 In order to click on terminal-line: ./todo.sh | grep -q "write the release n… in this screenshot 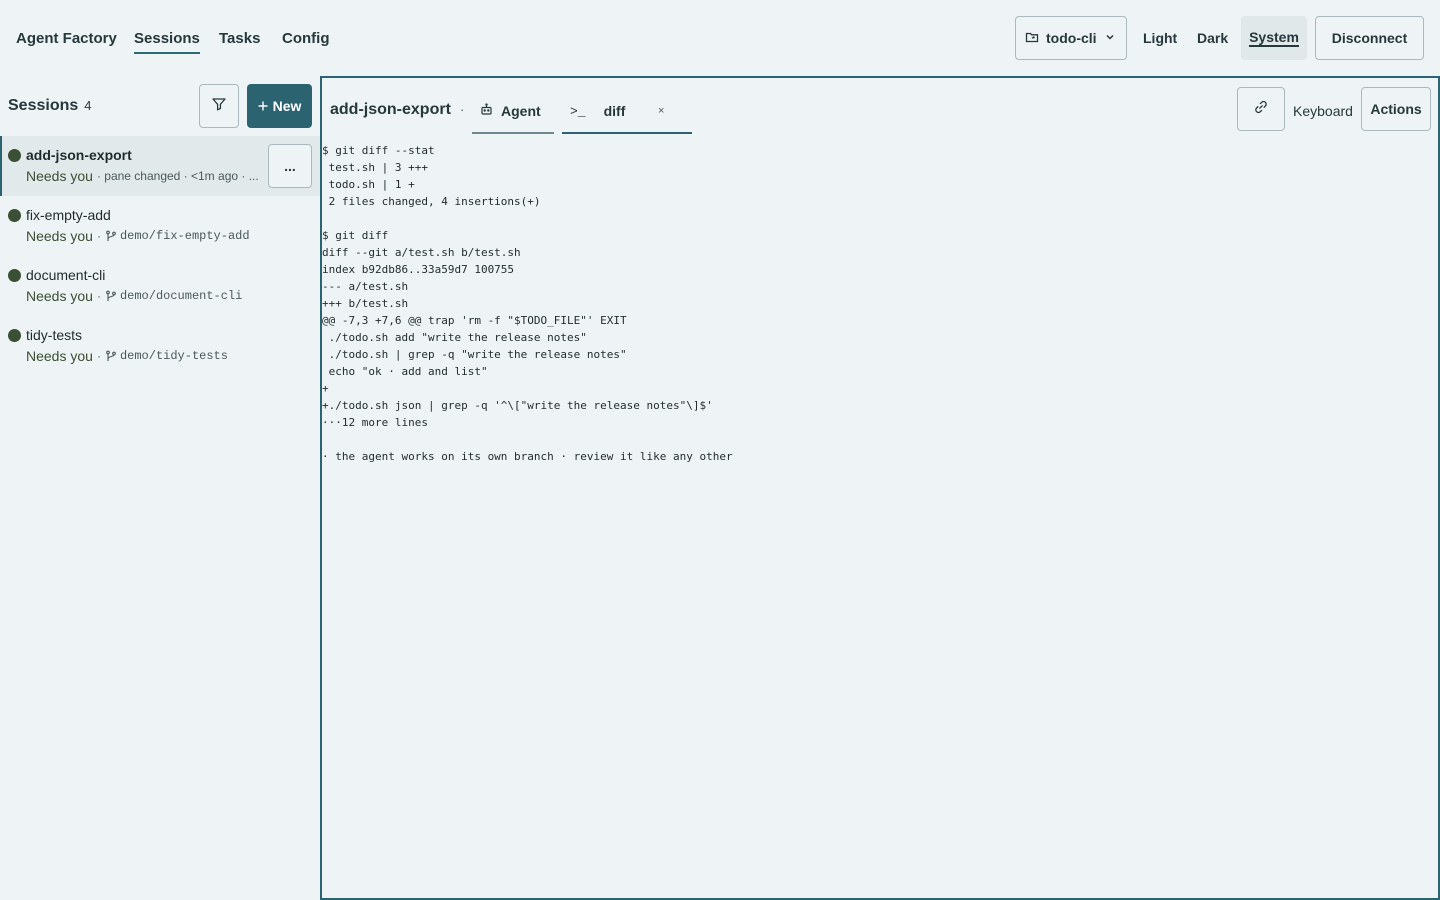, I will do `click(474, 354)`.